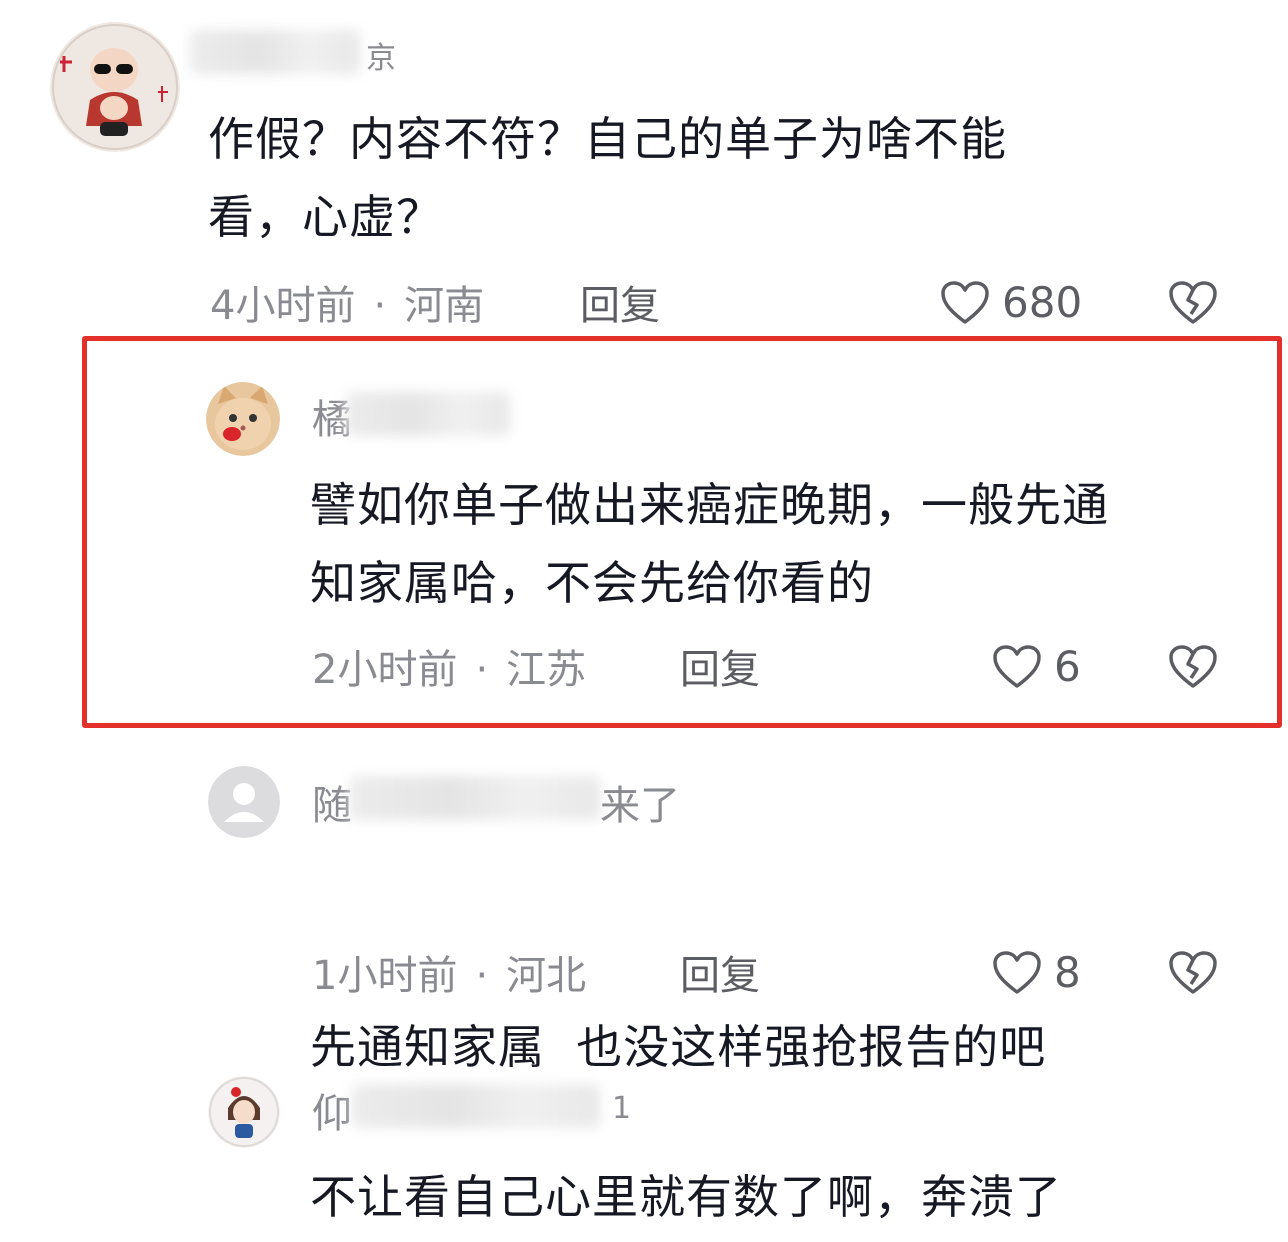 This screenshot has width=1288, height=1242. What do you see at coordinates (546, 670) in the screenshot?
I see `location: 江苏` at bounding box center [546, 670].